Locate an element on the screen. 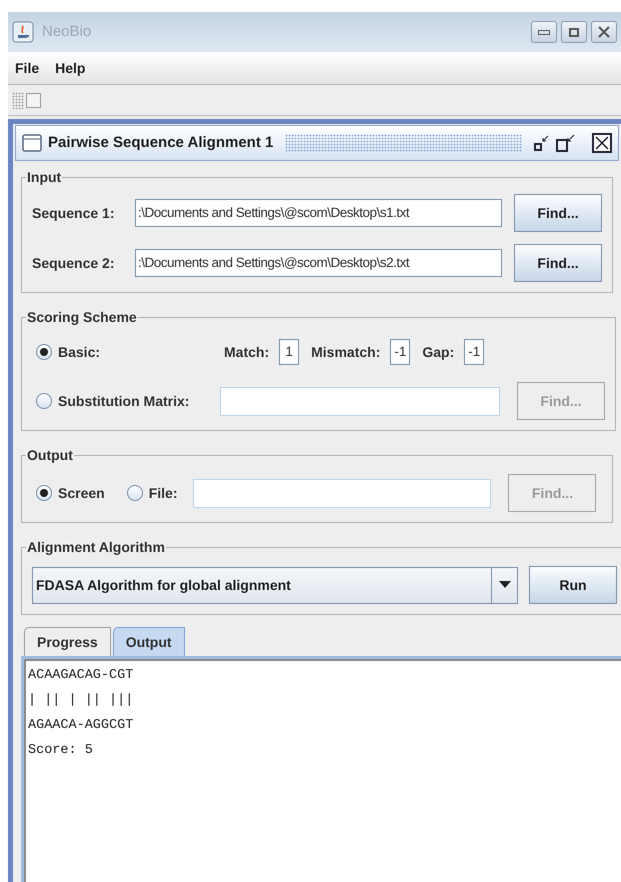 This screenshot has width=621, height=882. field-label: Sequence 1: is located at coordinates (74, 213).